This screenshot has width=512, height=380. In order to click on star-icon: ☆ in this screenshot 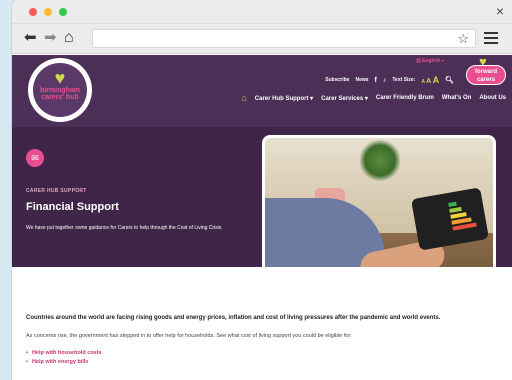, I will do `click(463, 39)`.